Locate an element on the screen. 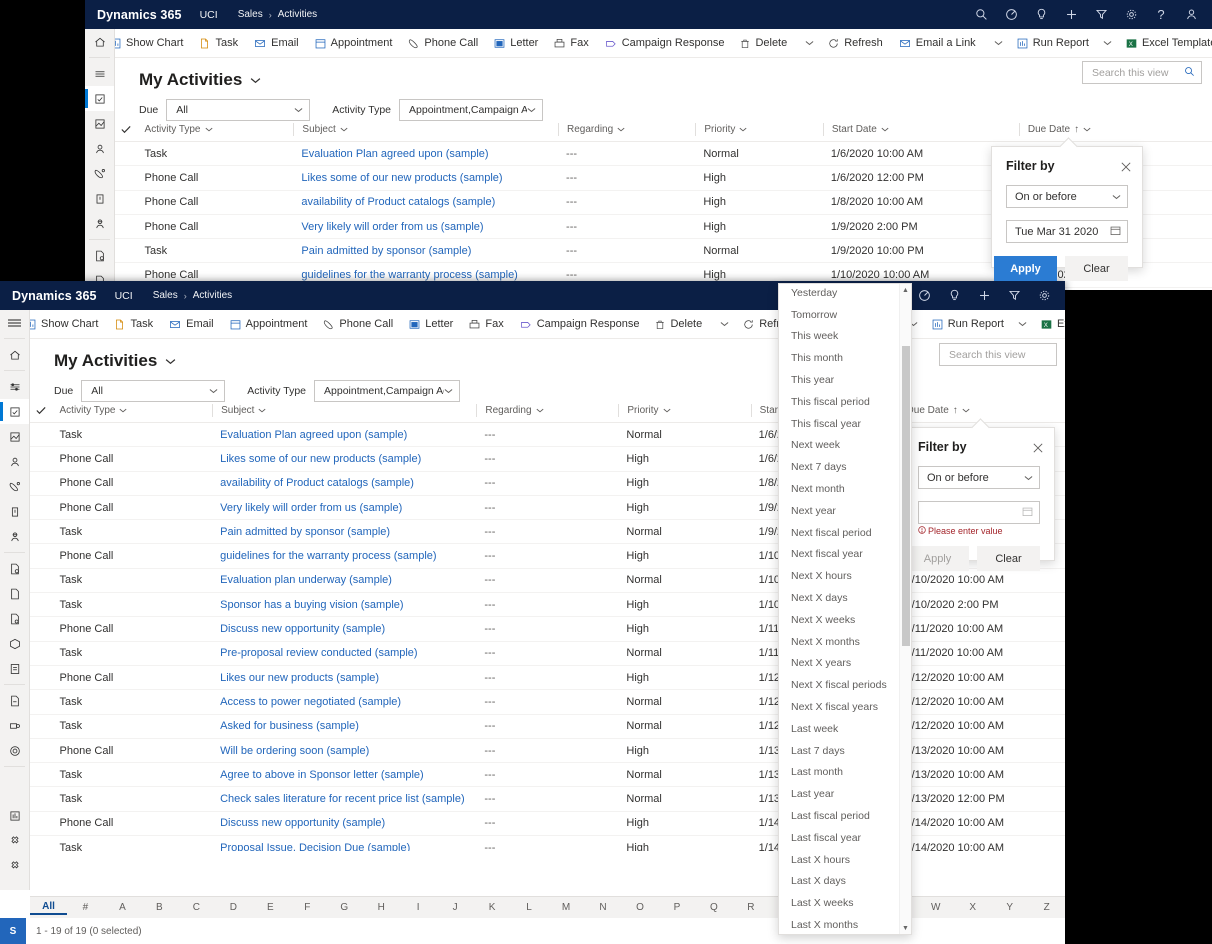 Image resolution: width=1212 pixels, height=944 pixels. dropdown-option: Next week is located at coordinates (839, 446).